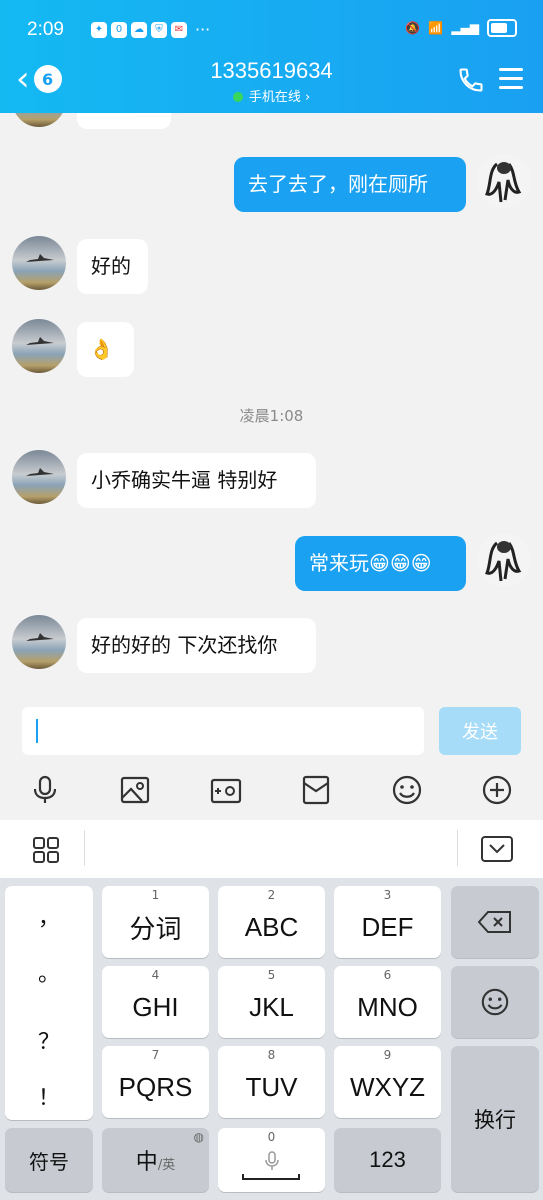 Image resolution: width=543 pixels, height=1200 pixels. I want to click on globe-icon: ◍, so click(198, 1137).